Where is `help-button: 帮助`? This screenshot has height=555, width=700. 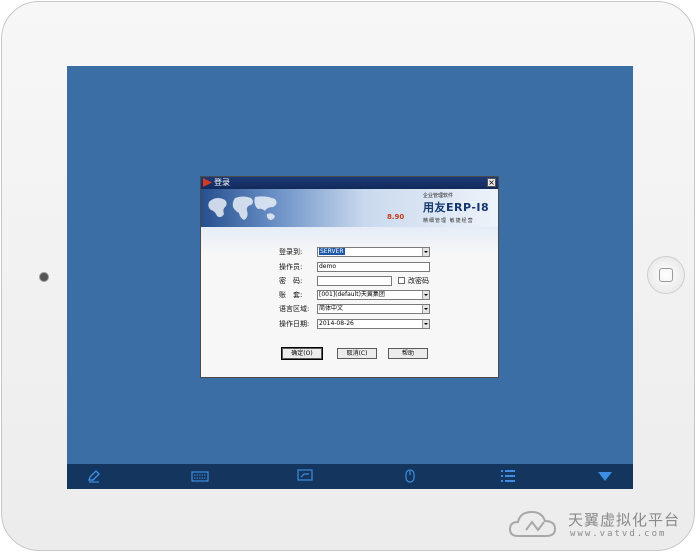 help-button: 帮助 is located at coordinates (408, 353).